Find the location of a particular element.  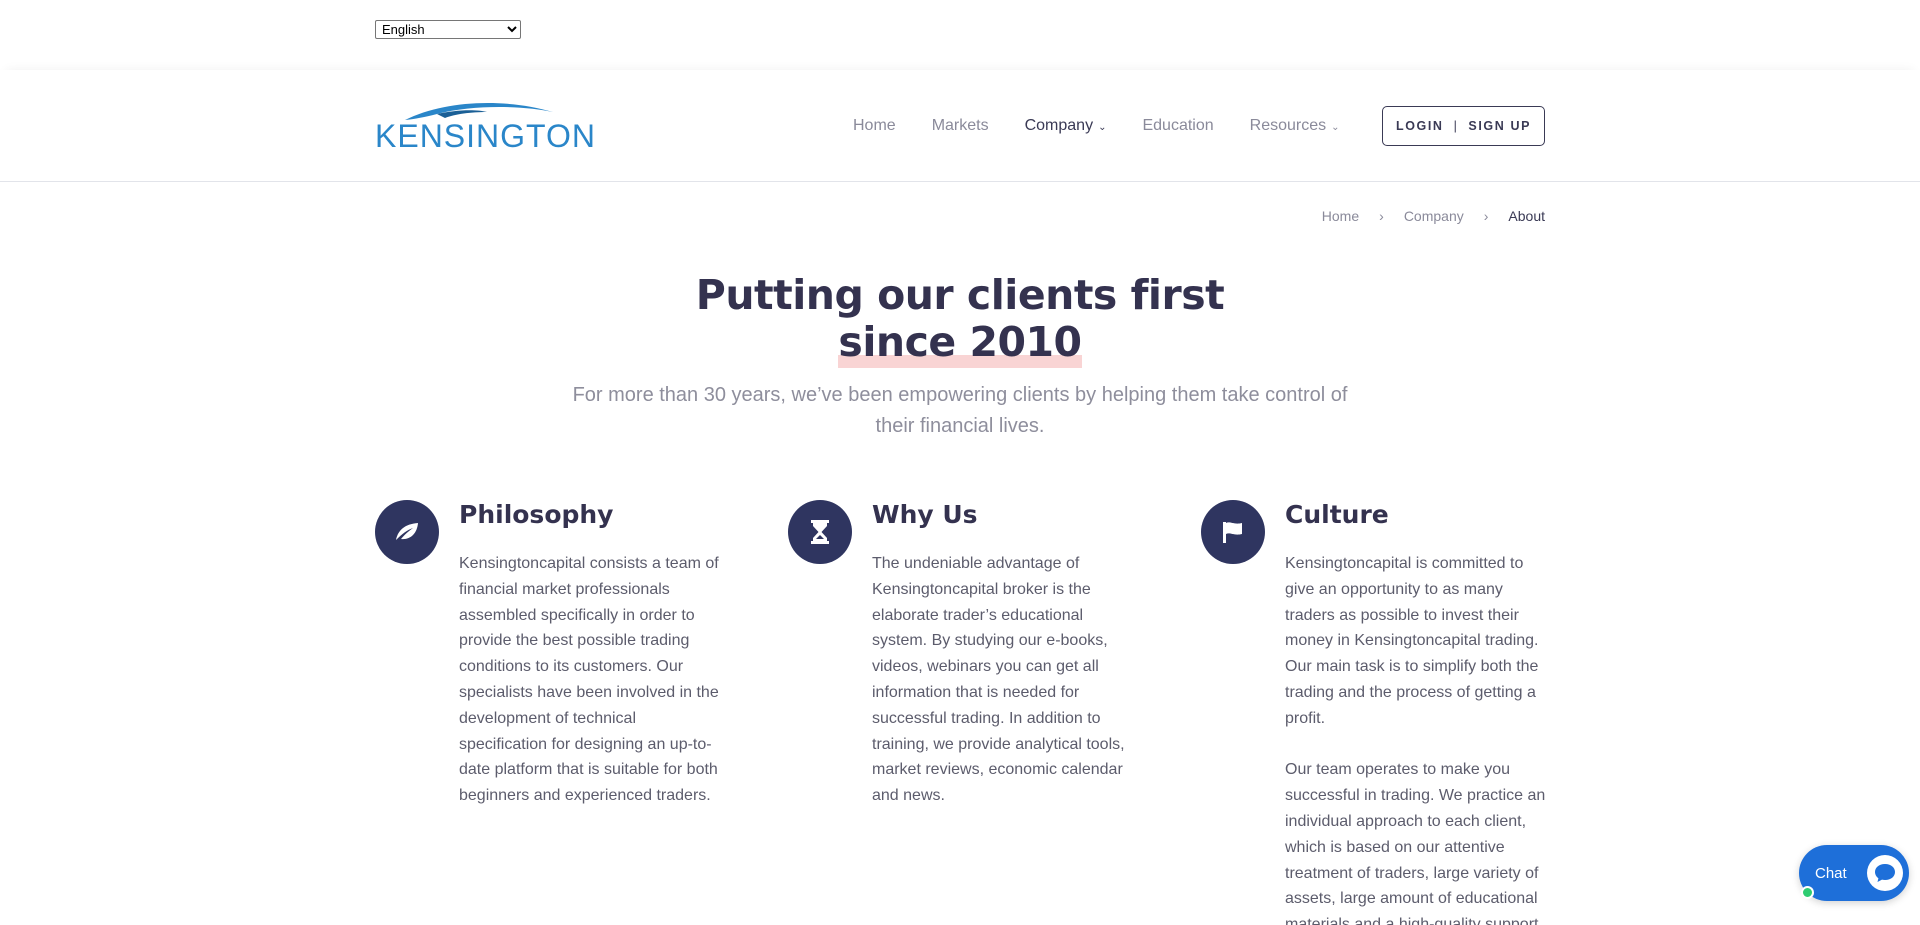

nav-company: Company ⌄ is located at coordinates (1066, 126).